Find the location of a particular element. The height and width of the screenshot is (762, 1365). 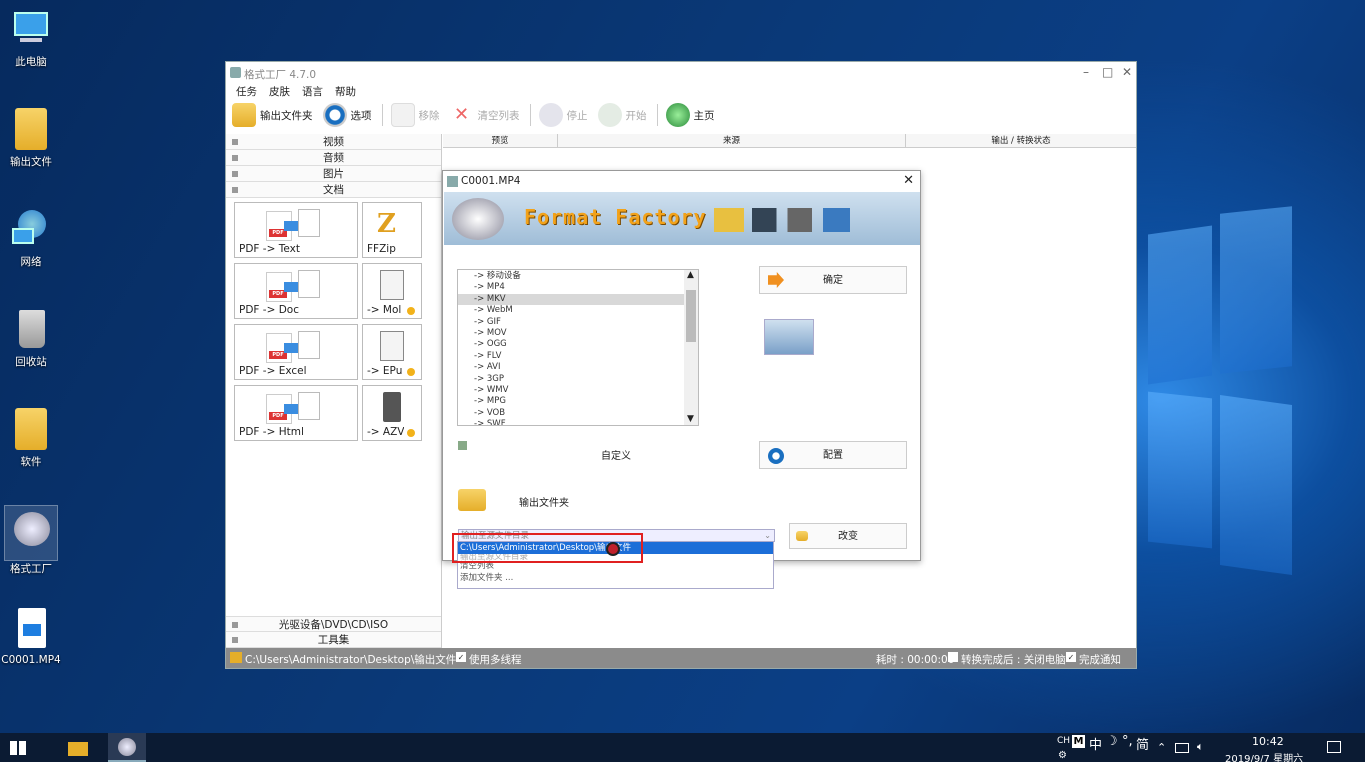

tile-mobi: -> Mol is located at coordinates (392, 291).